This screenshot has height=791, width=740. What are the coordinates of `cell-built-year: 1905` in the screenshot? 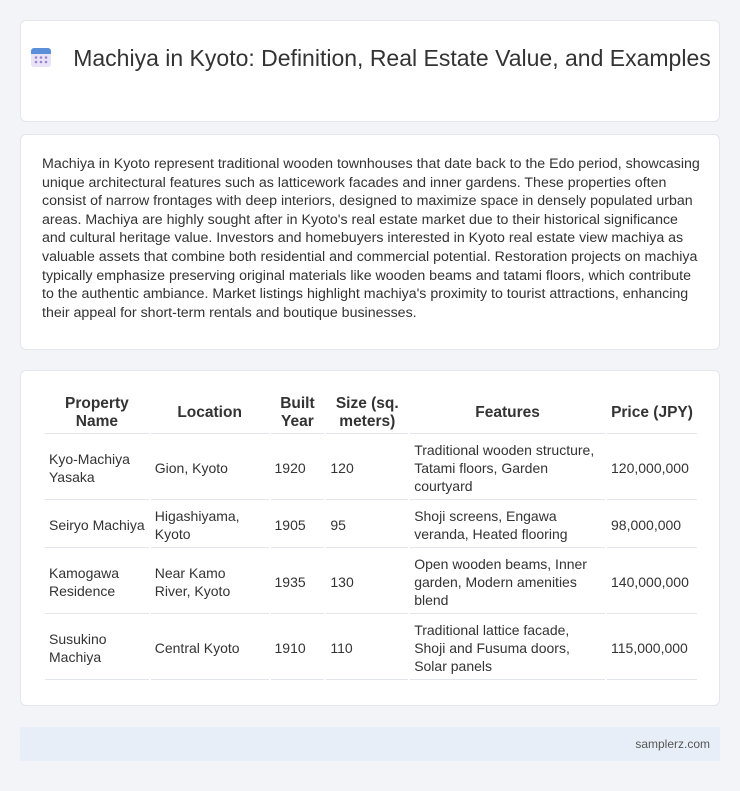 It's located at (297, 525).